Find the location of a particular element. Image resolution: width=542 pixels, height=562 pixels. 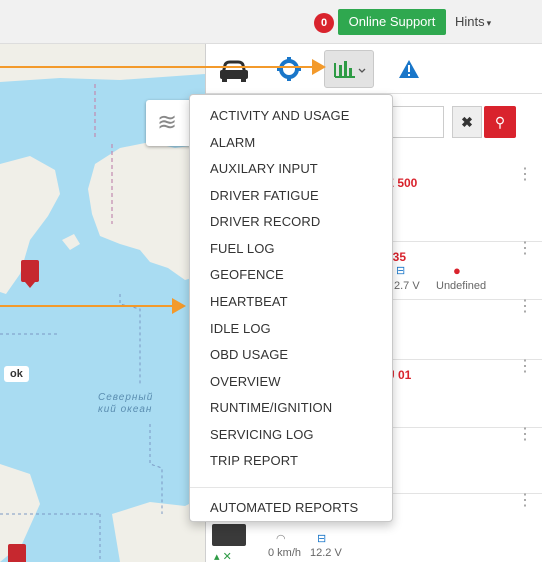

menu-item-automated-reports: AUTOMATED REPORTS is located at coordinates (284, 507).